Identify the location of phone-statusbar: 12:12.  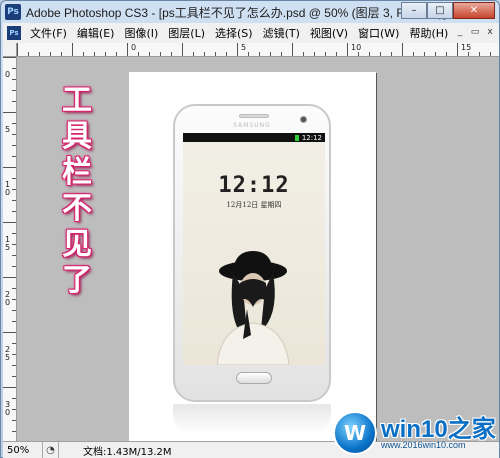
(254, 137).